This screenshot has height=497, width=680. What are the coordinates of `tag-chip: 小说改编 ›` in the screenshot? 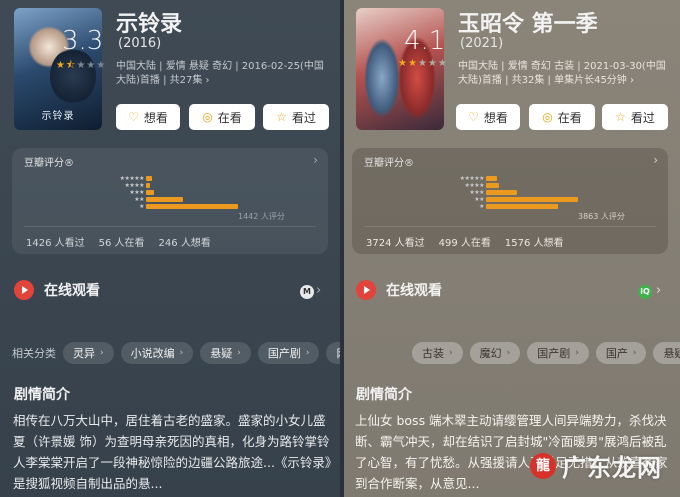 It's located at (157, 353).